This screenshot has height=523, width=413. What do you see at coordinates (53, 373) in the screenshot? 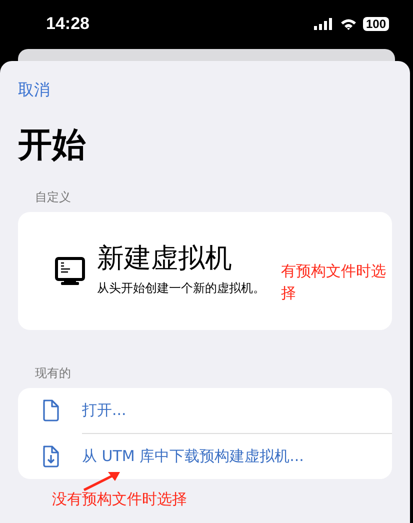
I see `section-header: 现有的` at bounding box center [53, 373].